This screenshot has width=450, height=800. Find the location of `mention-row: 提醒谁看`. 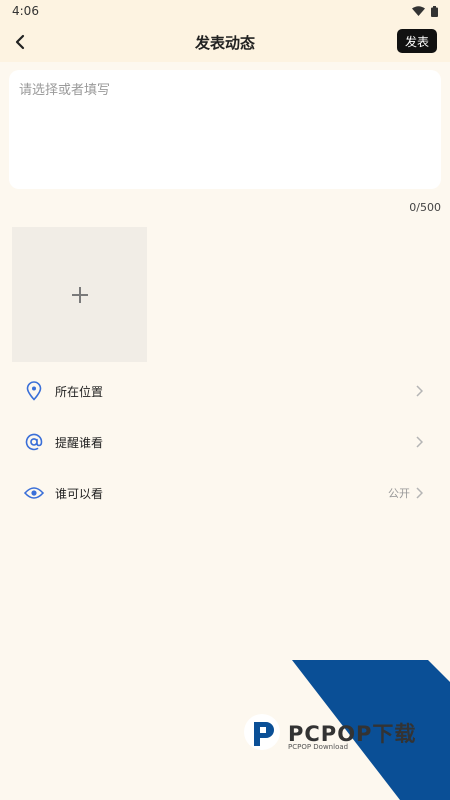

mention-row: 提醒谁看 is located at coordinates (225, 442).